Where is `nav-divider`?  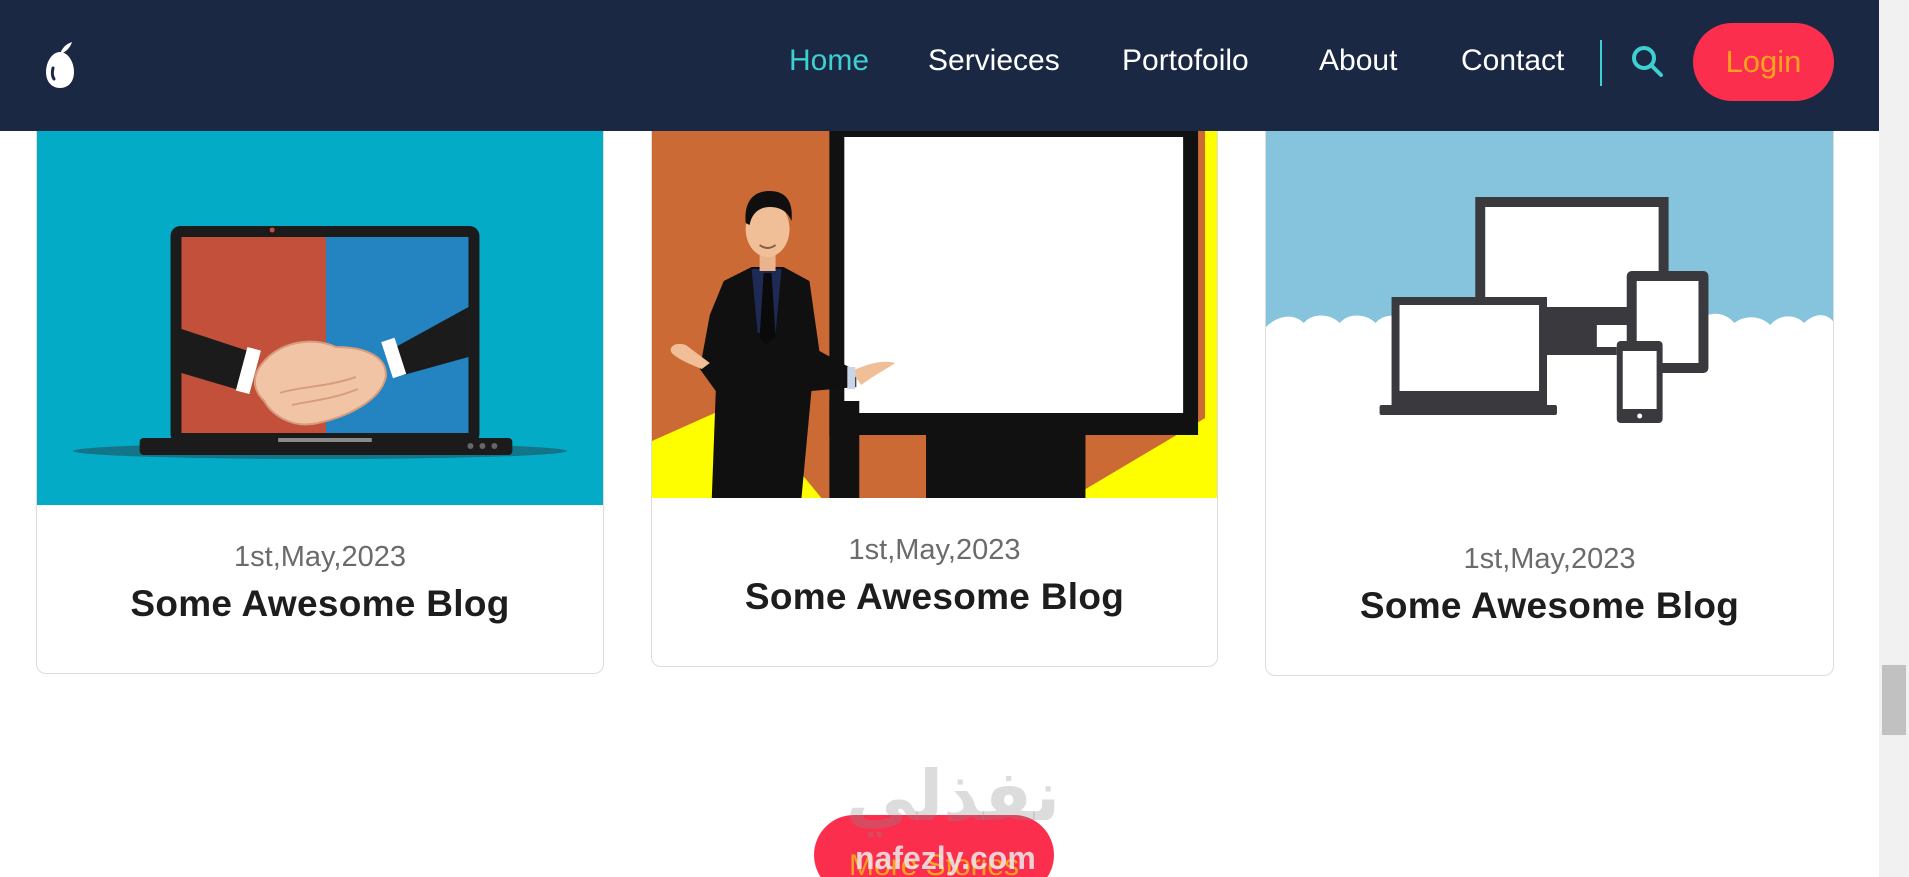 nav-divider is located at coordinates (1601, 63).